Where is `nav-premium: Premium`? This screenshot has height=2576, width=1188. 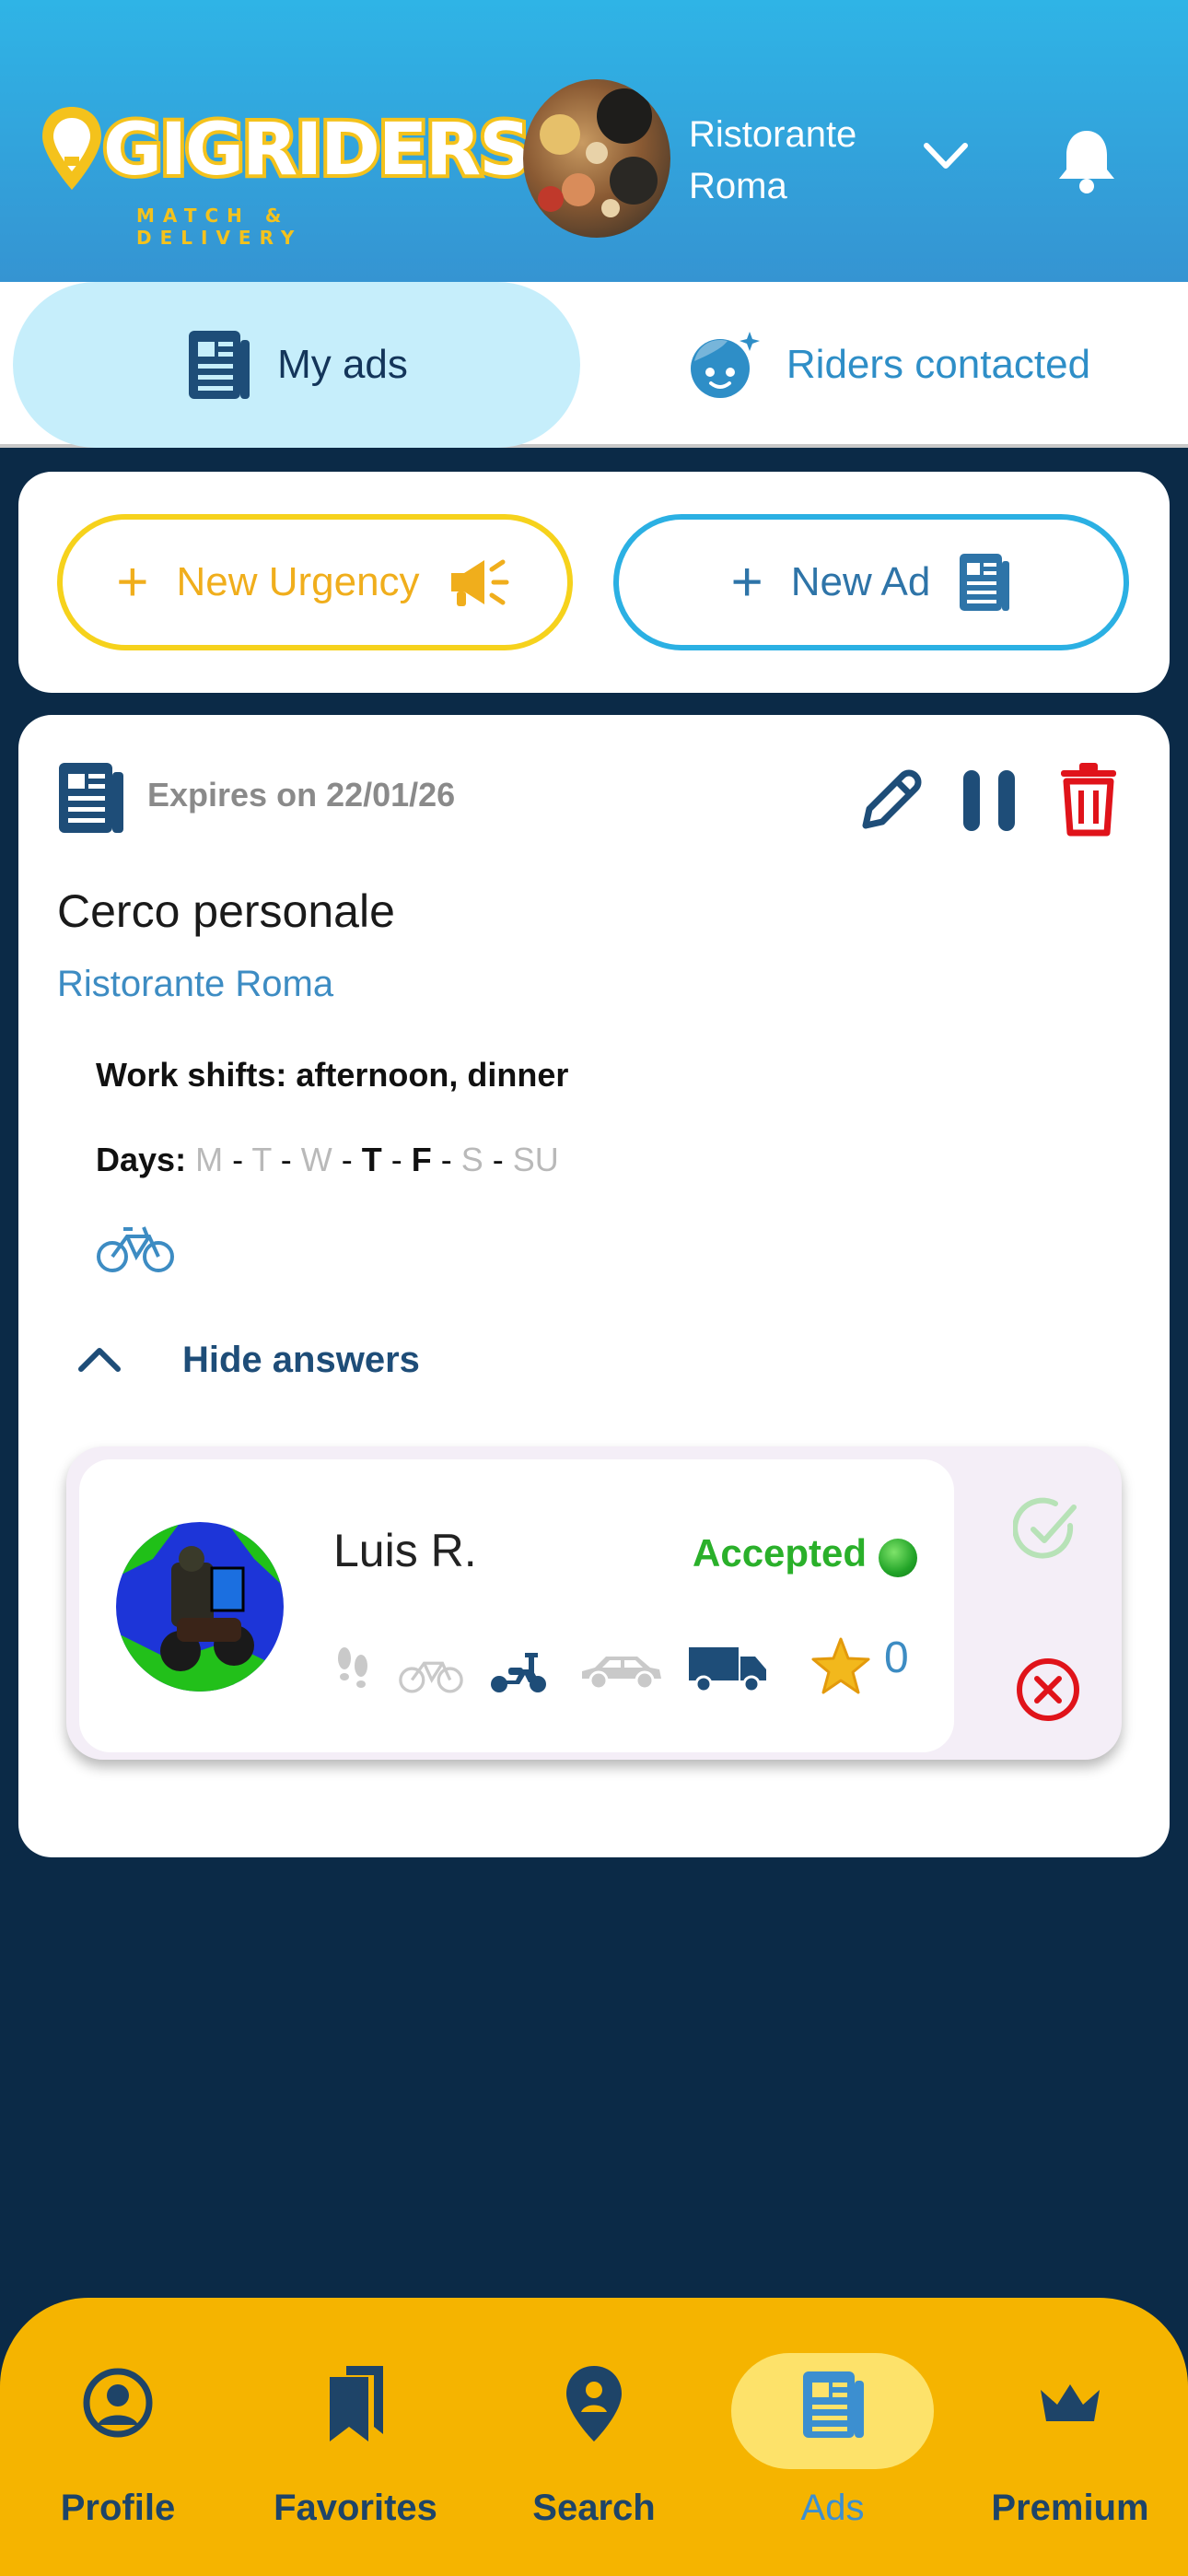
nav-premium: Premium is located at coordinates (1070, 2441).